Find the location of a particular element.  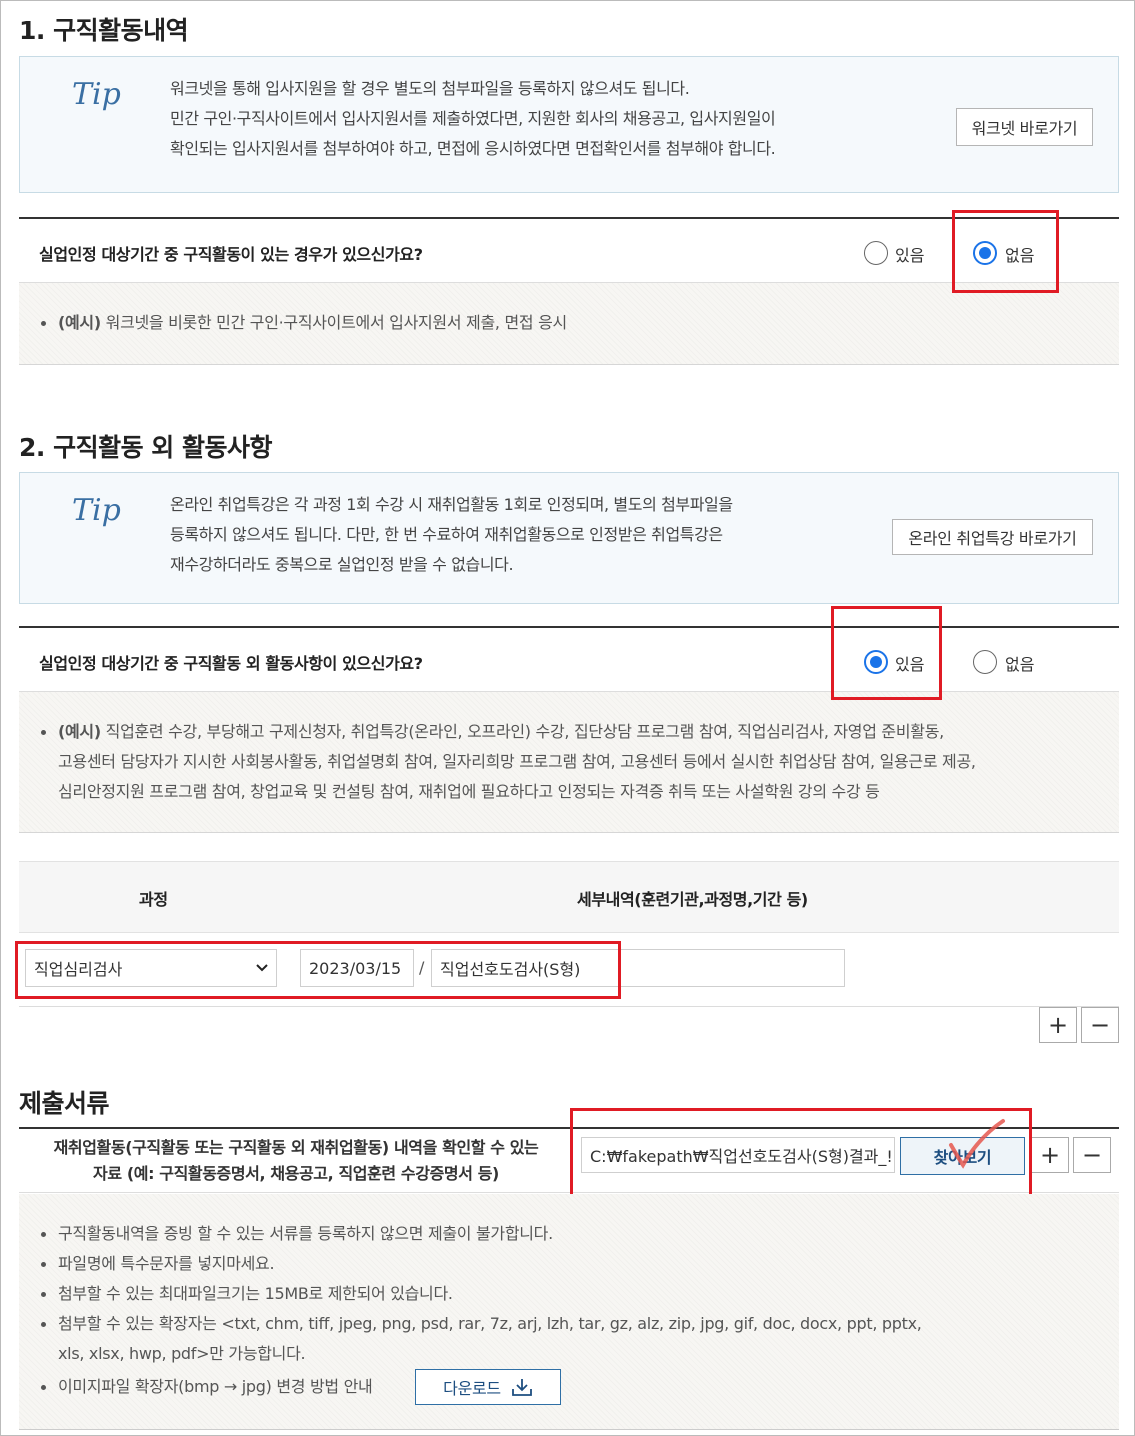

course-select: 직업심리검사 is located at coordinates (151, 968).